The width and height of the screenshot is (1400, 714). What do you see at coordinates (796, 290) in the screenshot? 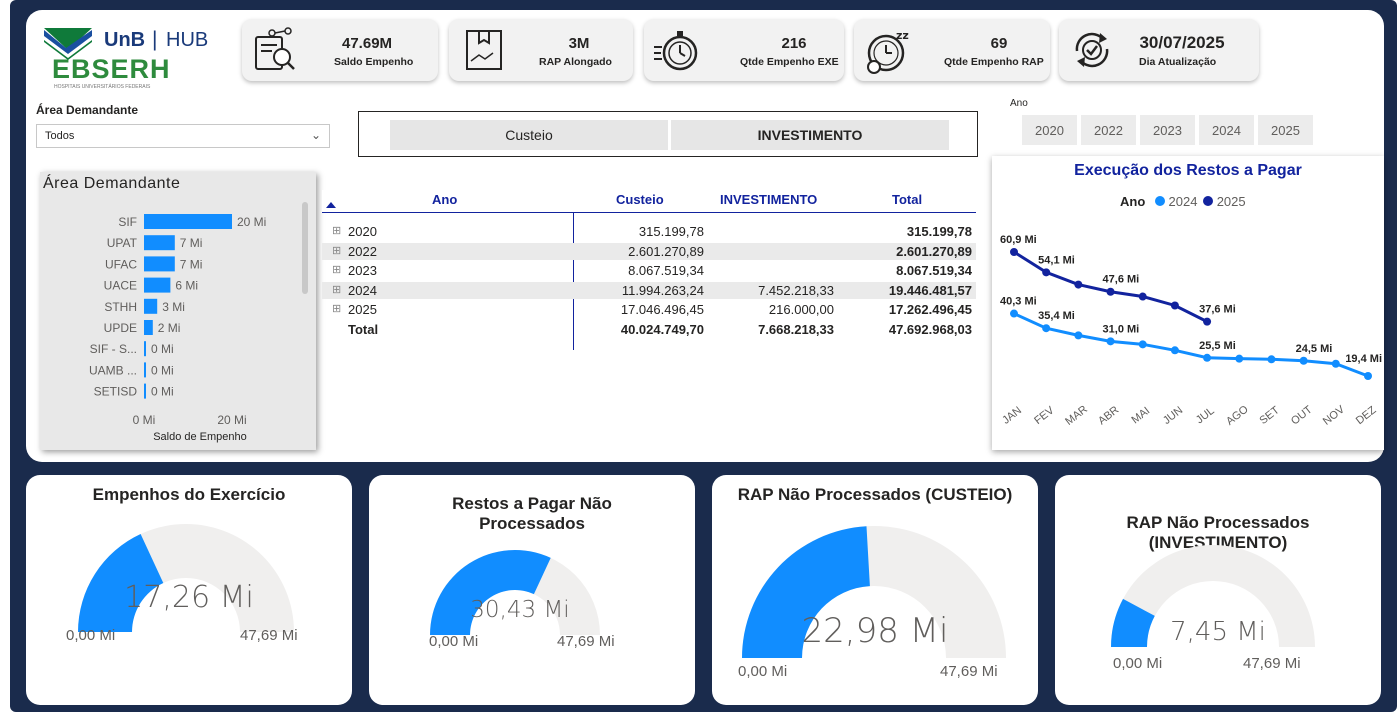
I see `cell-investimento: 7.452.218,33` at bounding box center [796, 290].